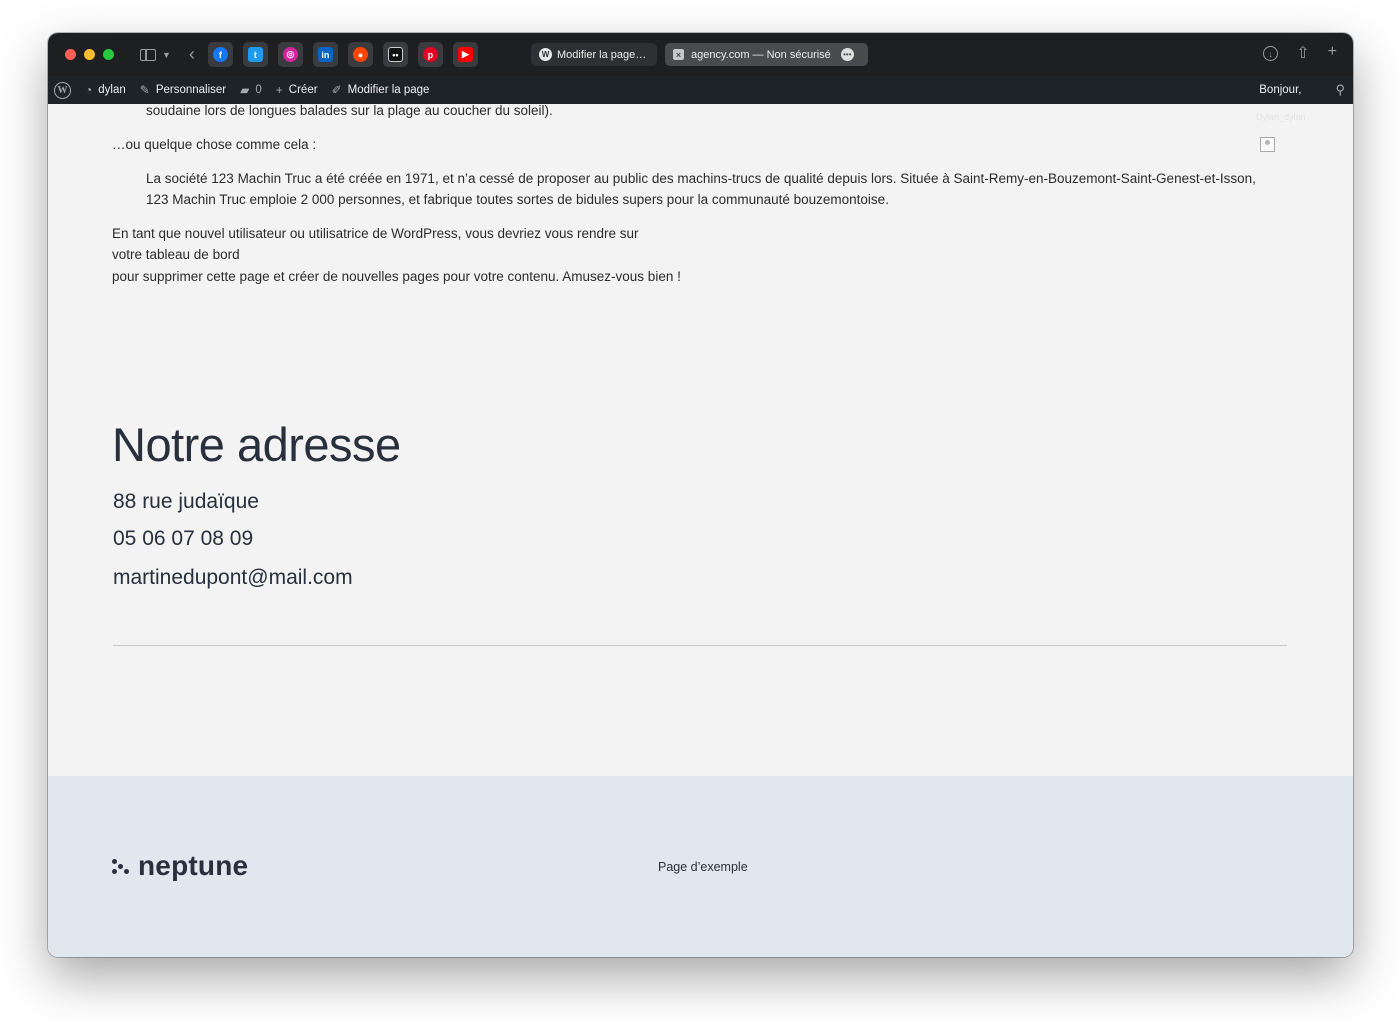 This screenshot has width=1400, height=1021. What do you see at coordinates (186, 501) in the screenshot?
I see `address-street: 88 rue judaïque` at bounding box center [186, 501].